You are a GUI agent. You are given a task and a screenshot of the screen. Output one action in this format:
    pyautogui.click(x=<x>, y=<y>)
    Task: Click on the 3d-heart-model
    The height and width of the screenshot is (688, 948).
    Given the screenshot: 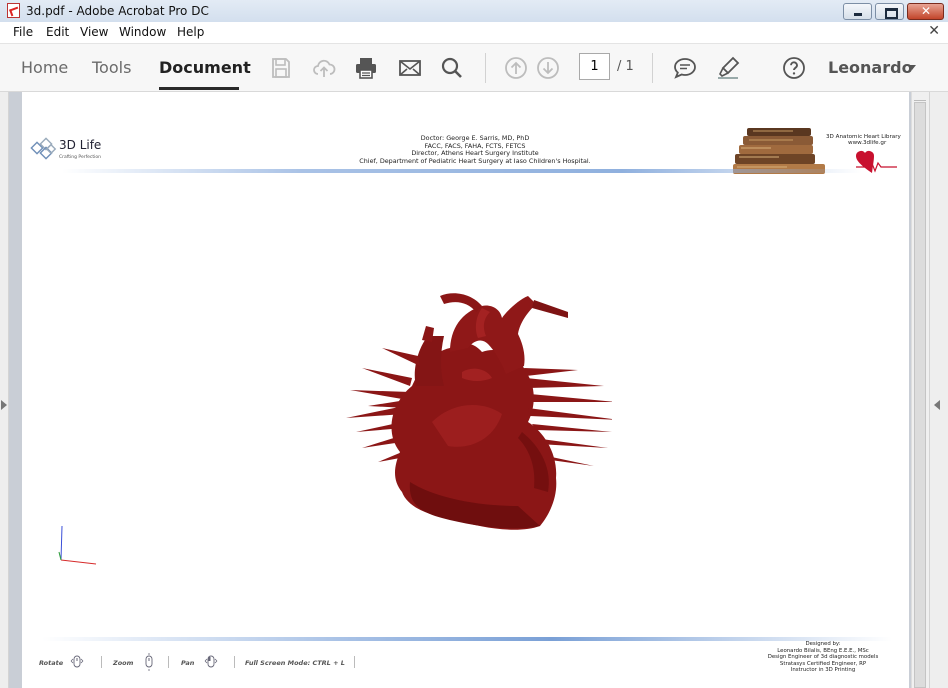 What is the action you would take?
    pyautogui.click(x=467, y=412)
    